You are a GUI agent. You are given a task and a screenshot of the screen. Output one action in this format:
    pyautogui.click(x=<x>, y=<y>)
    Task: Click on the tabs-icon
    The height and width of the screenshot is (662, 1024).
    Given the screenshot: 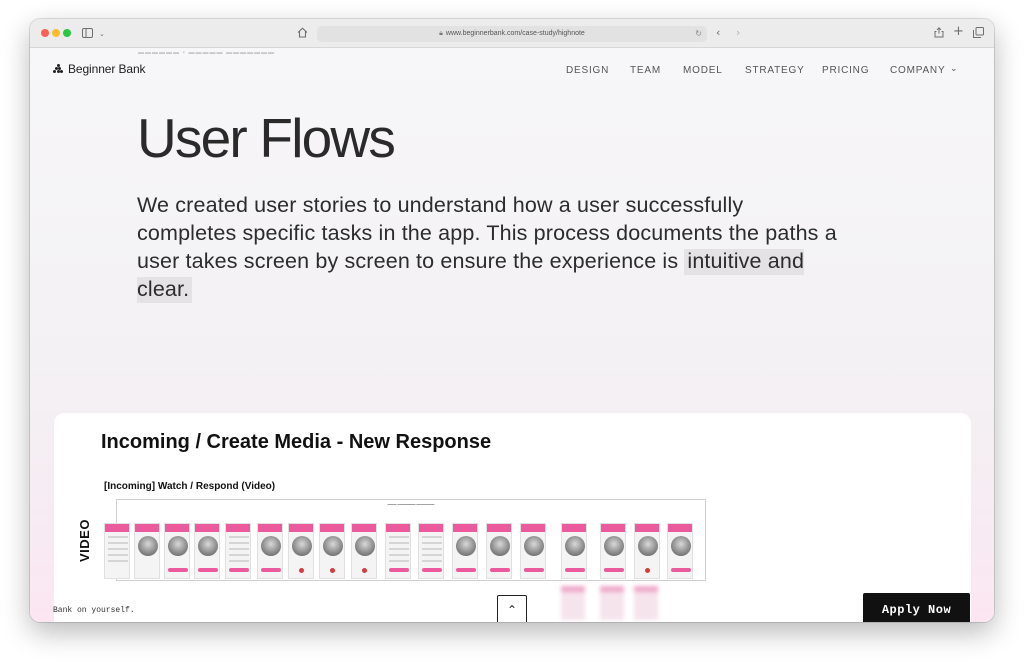 What is the action you would take?
    pyautogui.click(x=978, y=34)
    